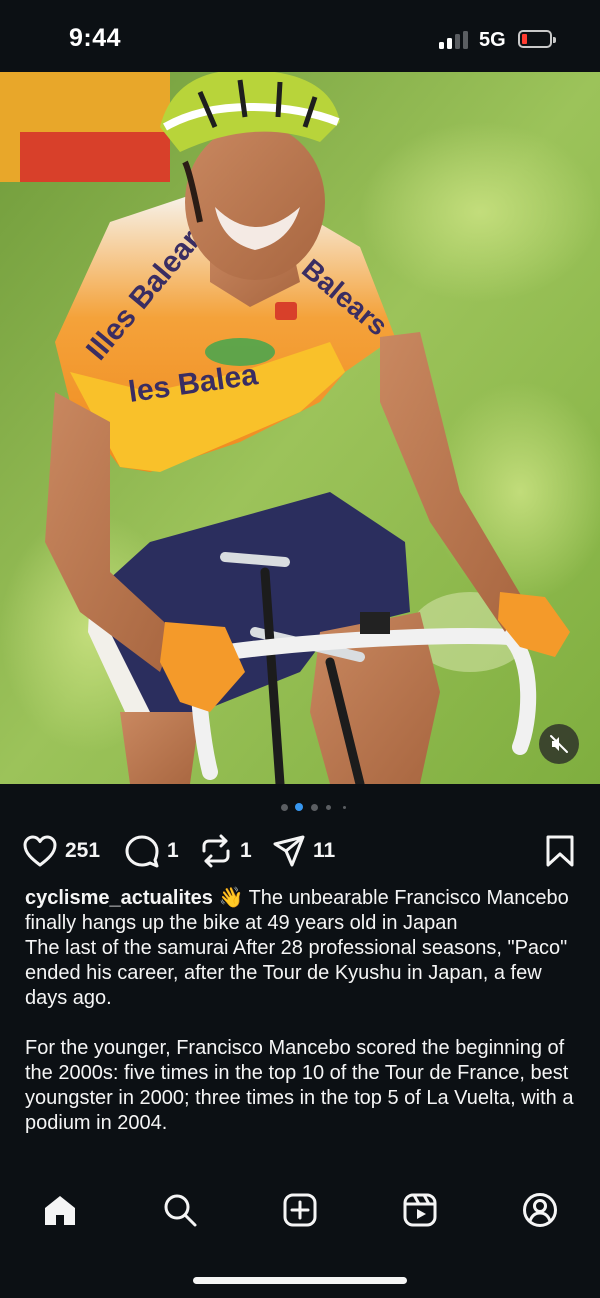 Image resolution: width=600 pixels, height=1298 pixels. Describe the element at coordinates (324, 850) in the screenshot. I see `share-count: 11` at that location.